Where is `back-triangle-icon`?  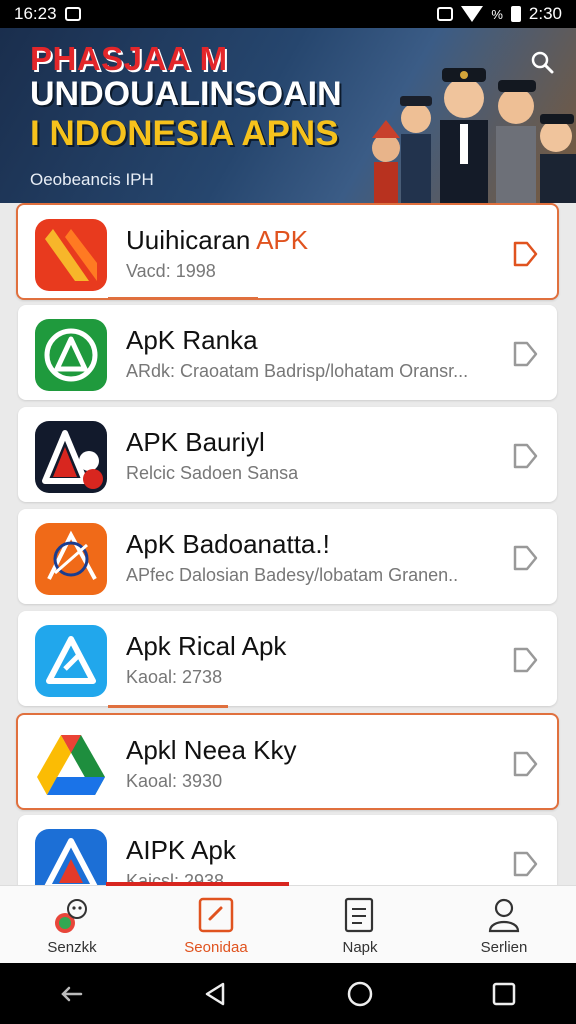
back-triangle-icon is located at coordinates (216, 994).